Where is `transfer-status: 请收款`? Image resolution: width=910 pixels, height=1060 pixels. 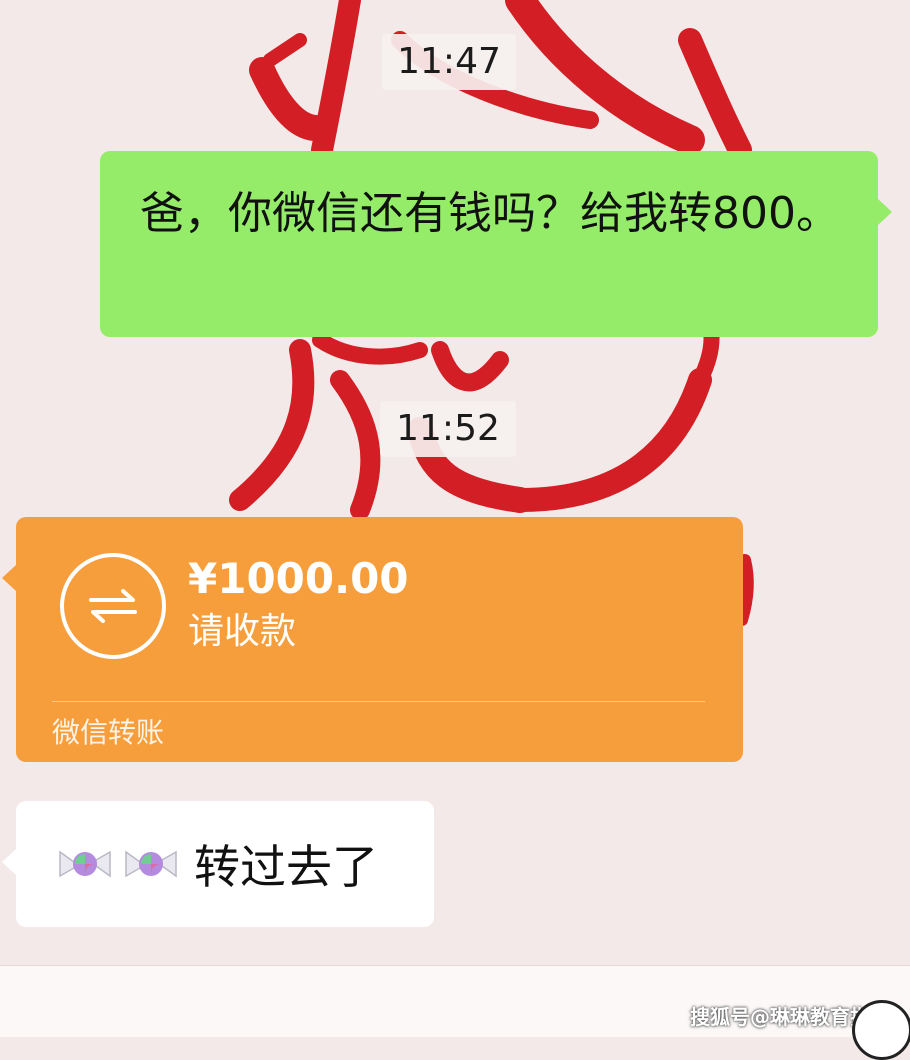 transfer-status: 请收款 is located at coordinates (242, 631).